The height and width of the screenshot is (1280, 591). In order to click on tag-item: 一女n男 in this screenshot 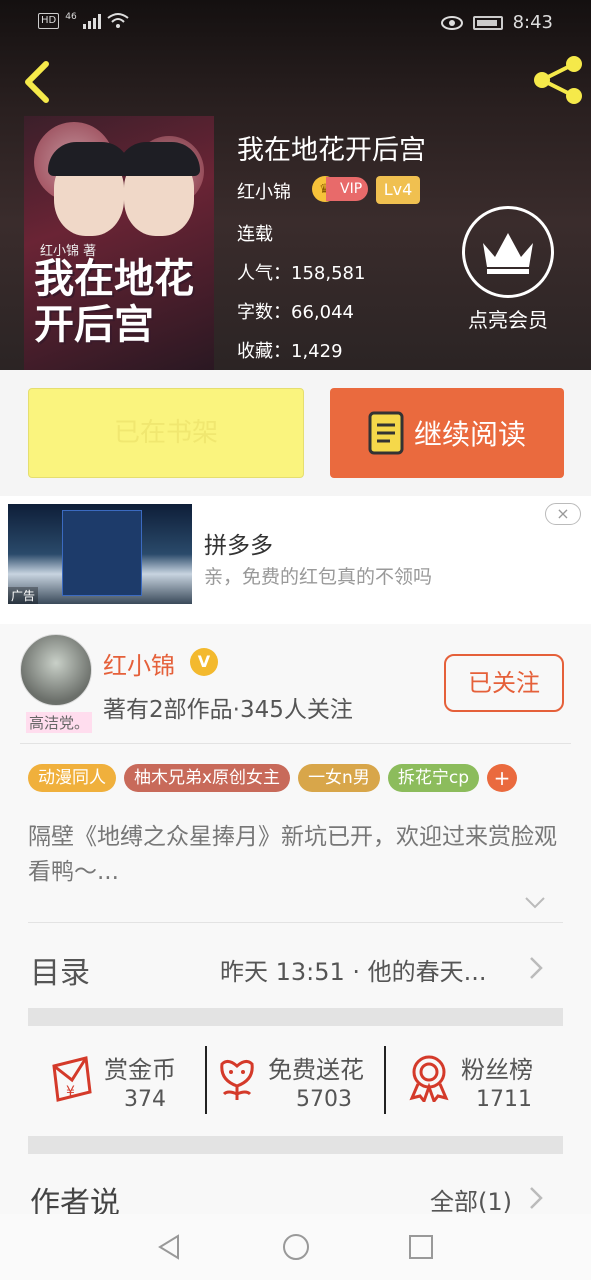, I will do `click(339, 778)`.